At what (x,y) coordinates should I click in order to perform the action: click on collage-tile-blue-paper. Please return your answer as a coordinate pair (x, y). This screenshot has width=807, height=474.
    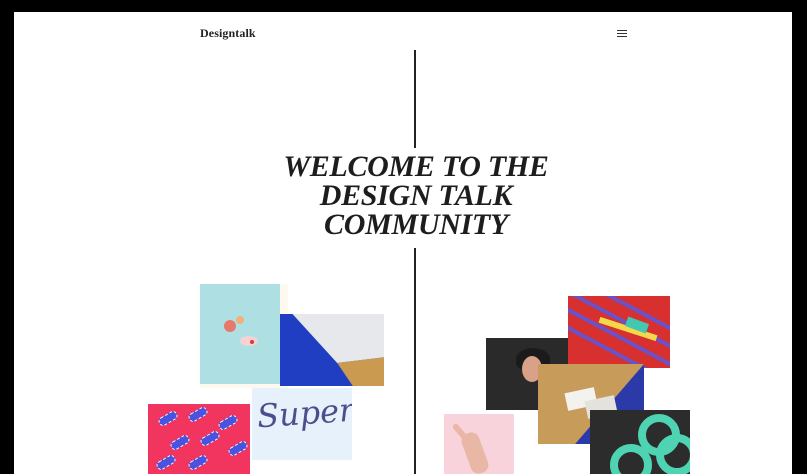
    Looking at the image, I should click on (332, 350).